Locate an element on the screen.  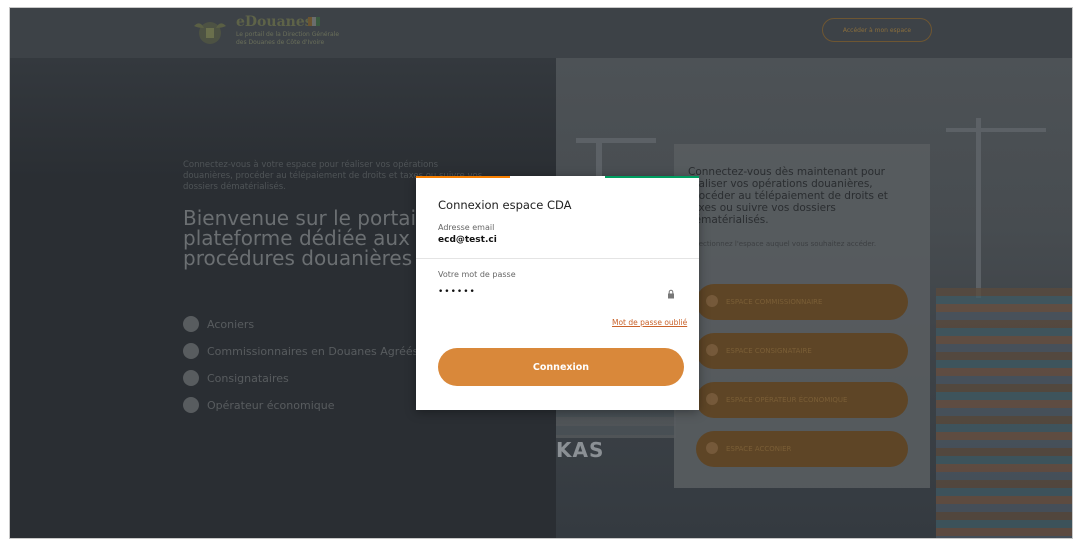
space-button-label: ESPACE COMMISSIONNAIRE is located at coordinates (774, 302).